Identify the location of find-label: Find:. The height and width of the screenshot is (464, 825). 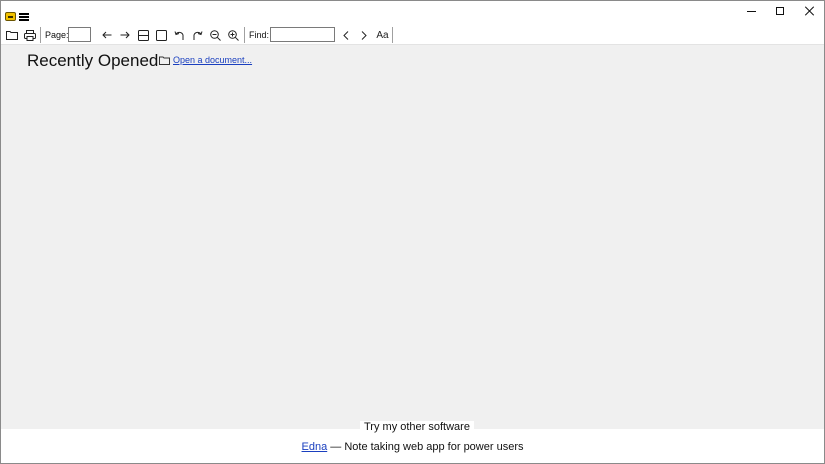
(259, 35).